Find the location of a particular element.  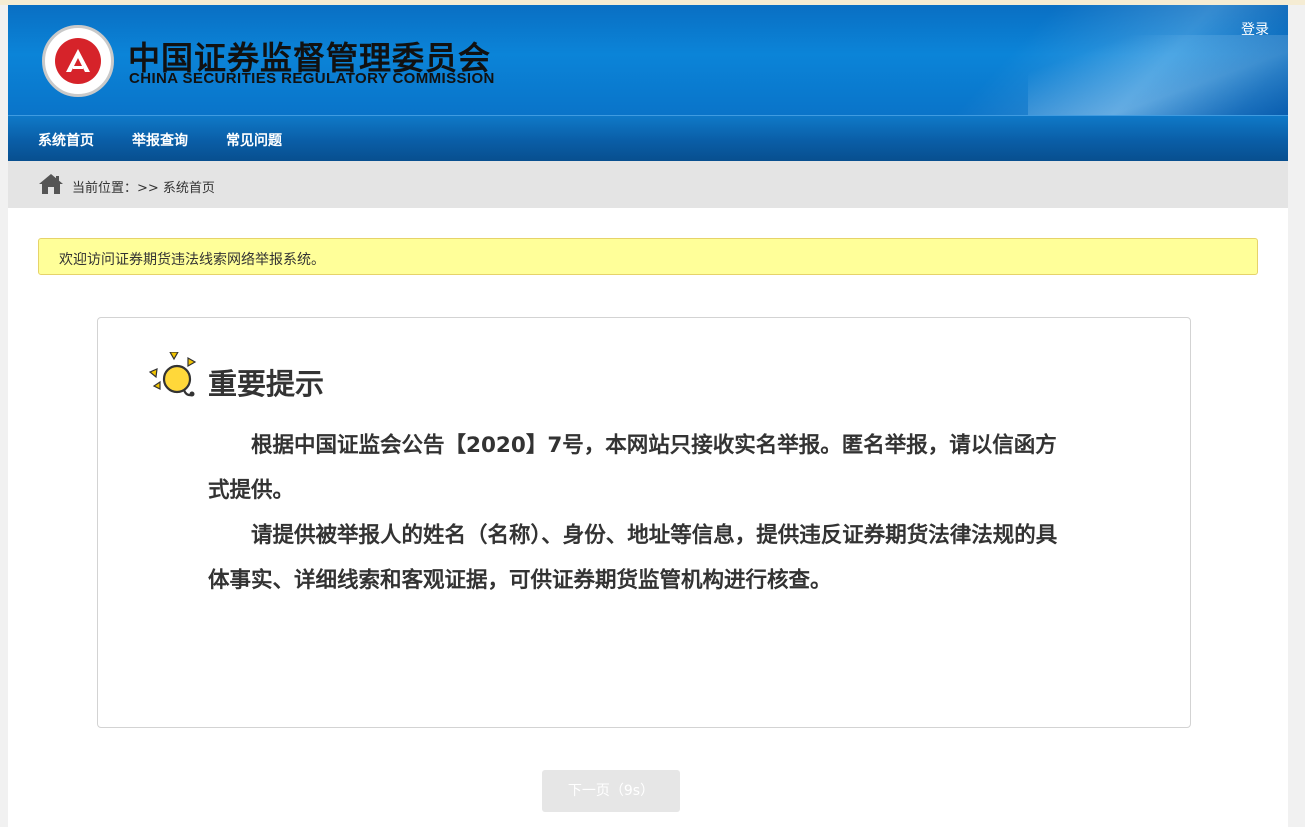

welcome-notice-text: 欢迎访问证券期货违法线索网络举报系统。 is located at coordinates (192, 260).